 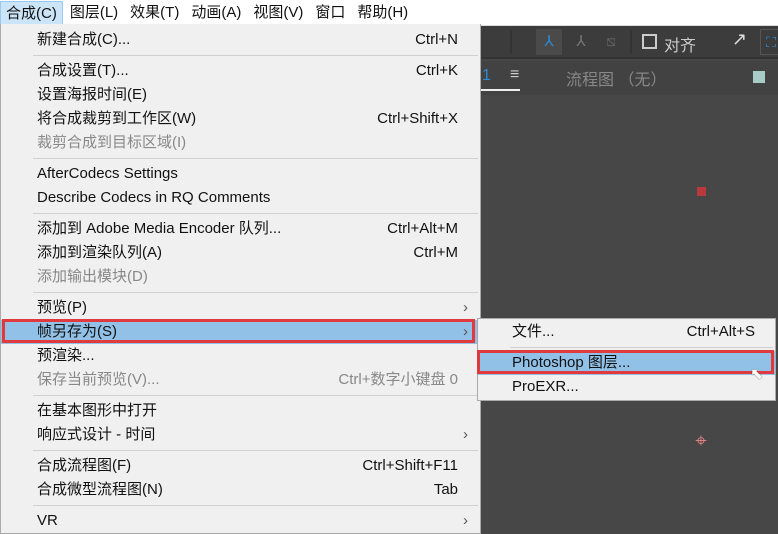 What do you see at coordinates (240, 380) in the screenshot?
I see `menu-item: 保存当前预览(V)... Ctrl+数字小键盘 0` at bounding box center [240, 380].